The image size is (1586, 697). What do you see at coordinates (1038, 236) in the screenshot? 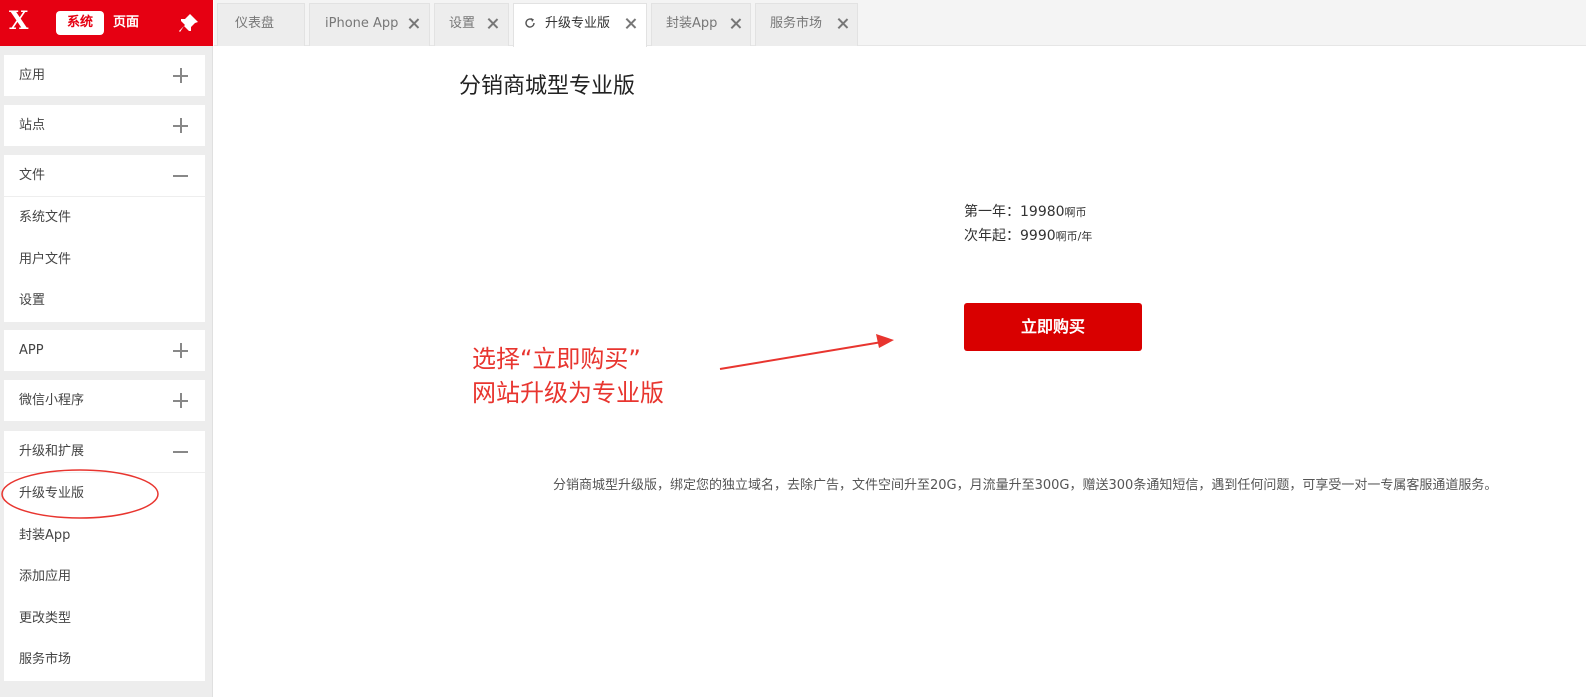
I see `price-amount: 9990` at bounding box center [1038, 236].